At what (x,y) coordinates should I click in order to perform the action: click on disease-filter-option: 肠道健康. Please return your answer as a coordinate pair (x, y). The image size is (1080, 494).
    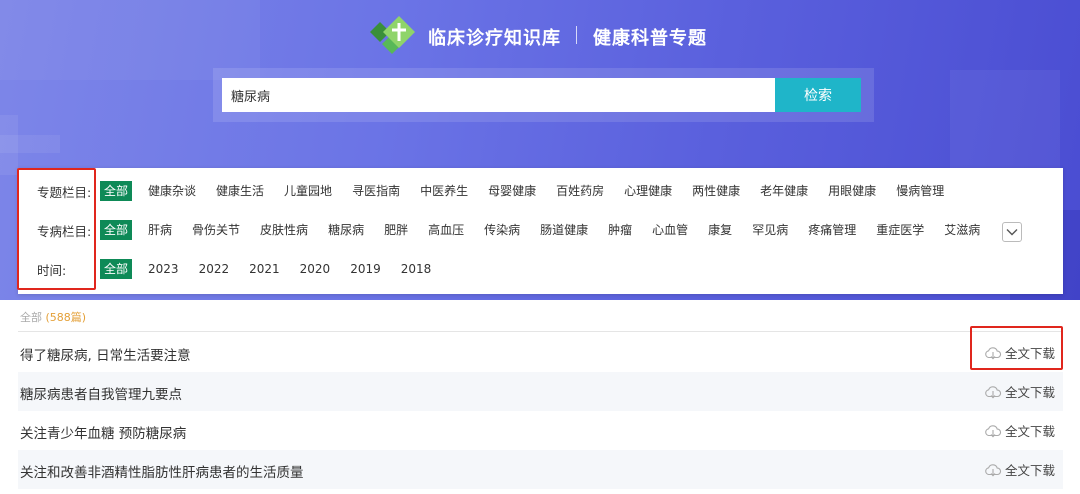
    Looking at the image, I should click on (564, 230).